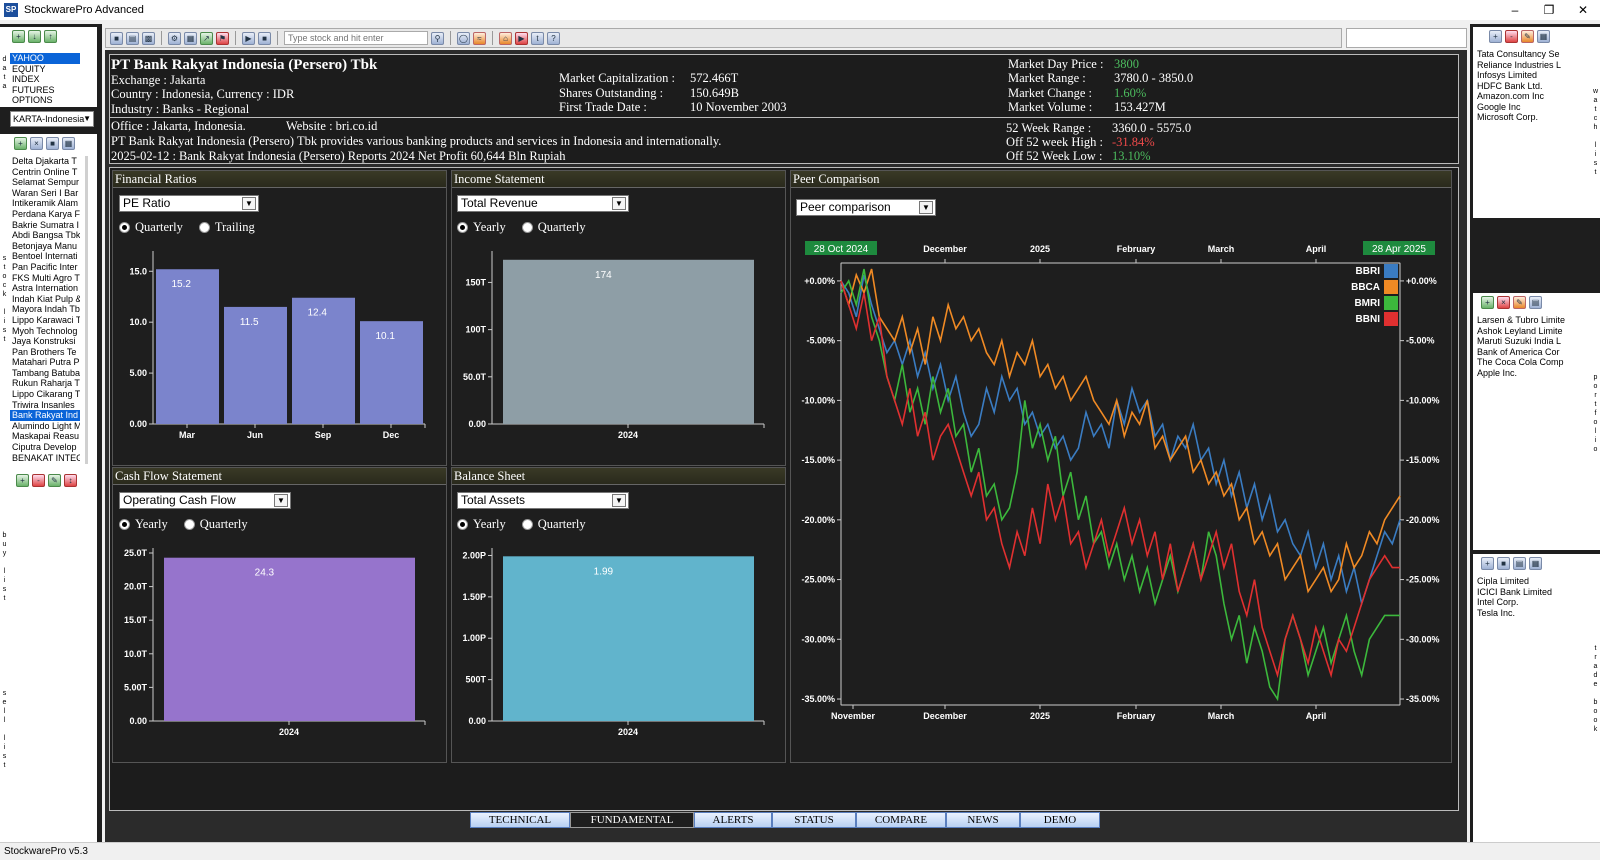  I want to click on trade-save-icon: ■, so click(1503, 563).